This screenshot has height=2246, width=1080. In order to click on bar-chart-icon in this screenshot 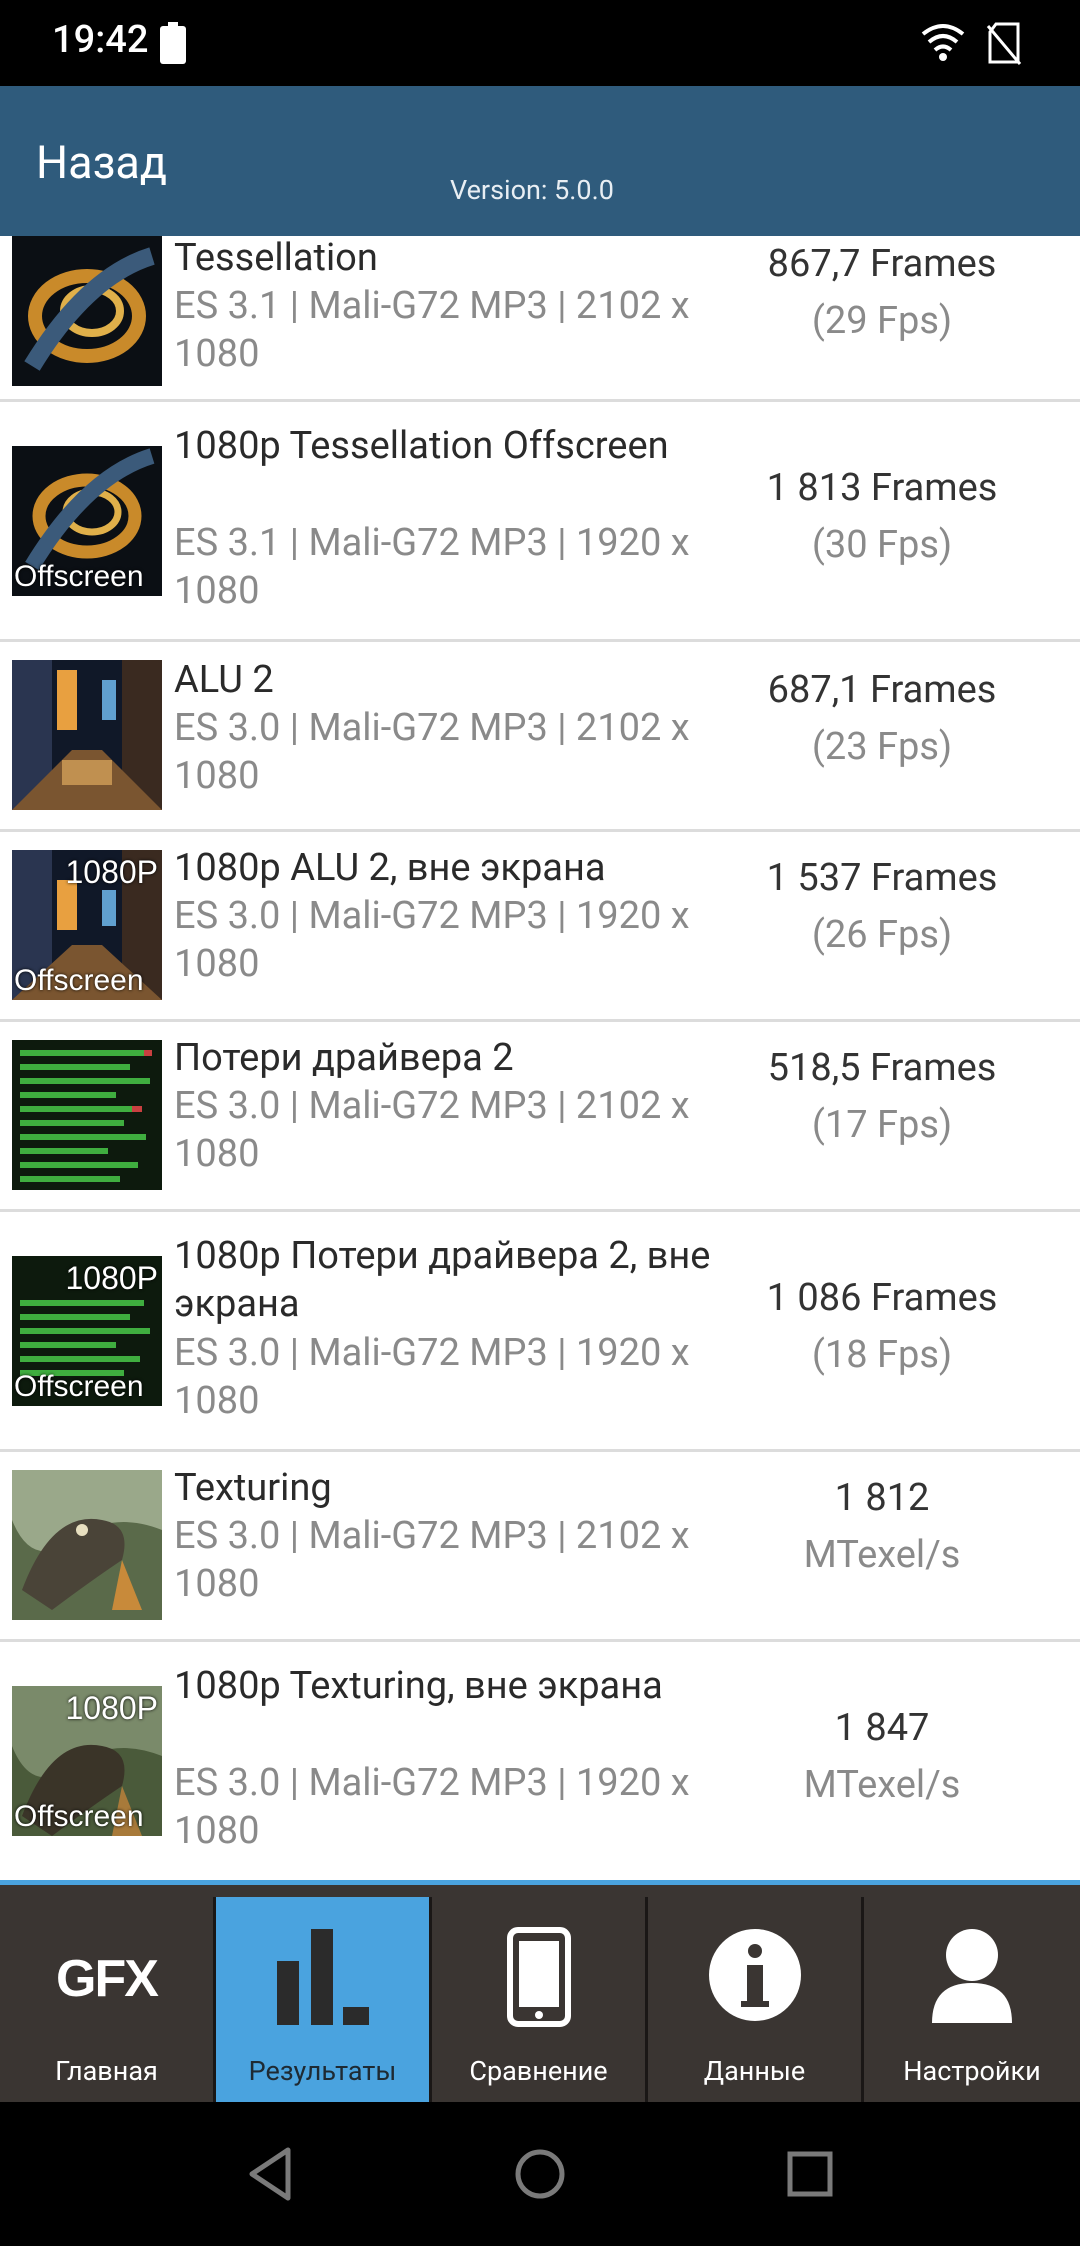, I will do `click(322, 1977)`.